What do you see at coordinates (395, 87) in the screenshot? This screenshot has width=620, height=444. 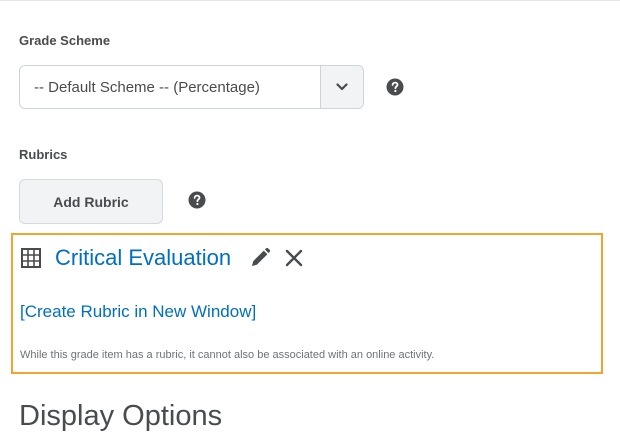 I see `grade-scheme-help-icon` at bounding box center [395, 87].